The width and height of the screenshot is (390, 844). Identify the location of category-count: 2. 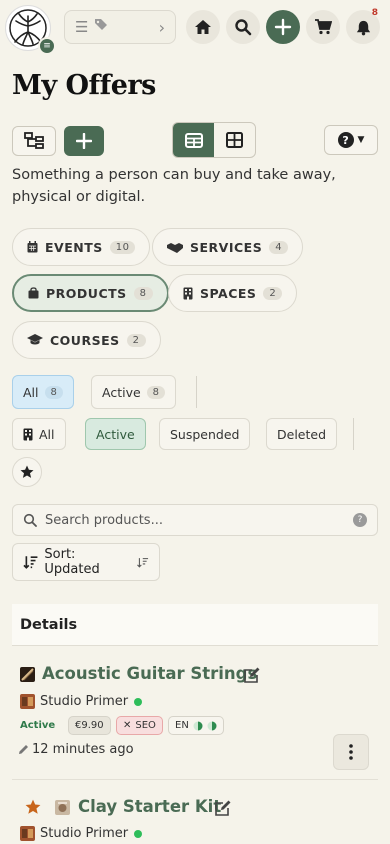
(136, 340).